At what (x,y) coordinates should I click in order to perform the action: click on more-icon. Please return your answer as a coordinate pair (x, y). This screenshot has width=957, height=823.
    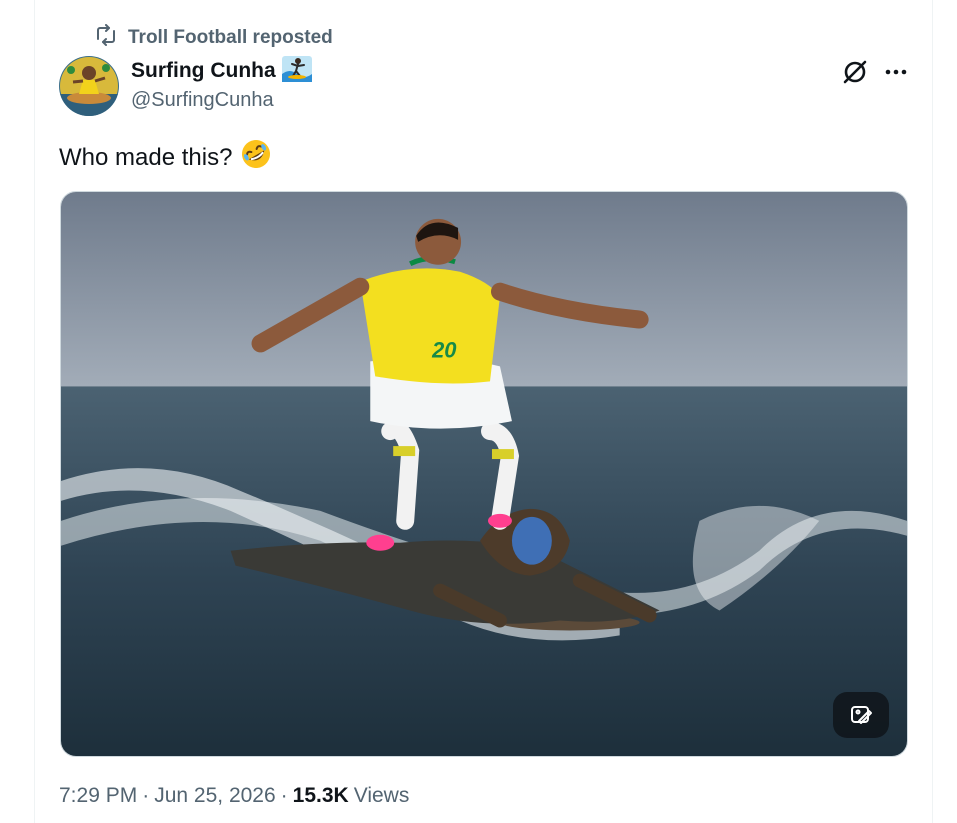
    Looking at the image, I should click on (896, 72).